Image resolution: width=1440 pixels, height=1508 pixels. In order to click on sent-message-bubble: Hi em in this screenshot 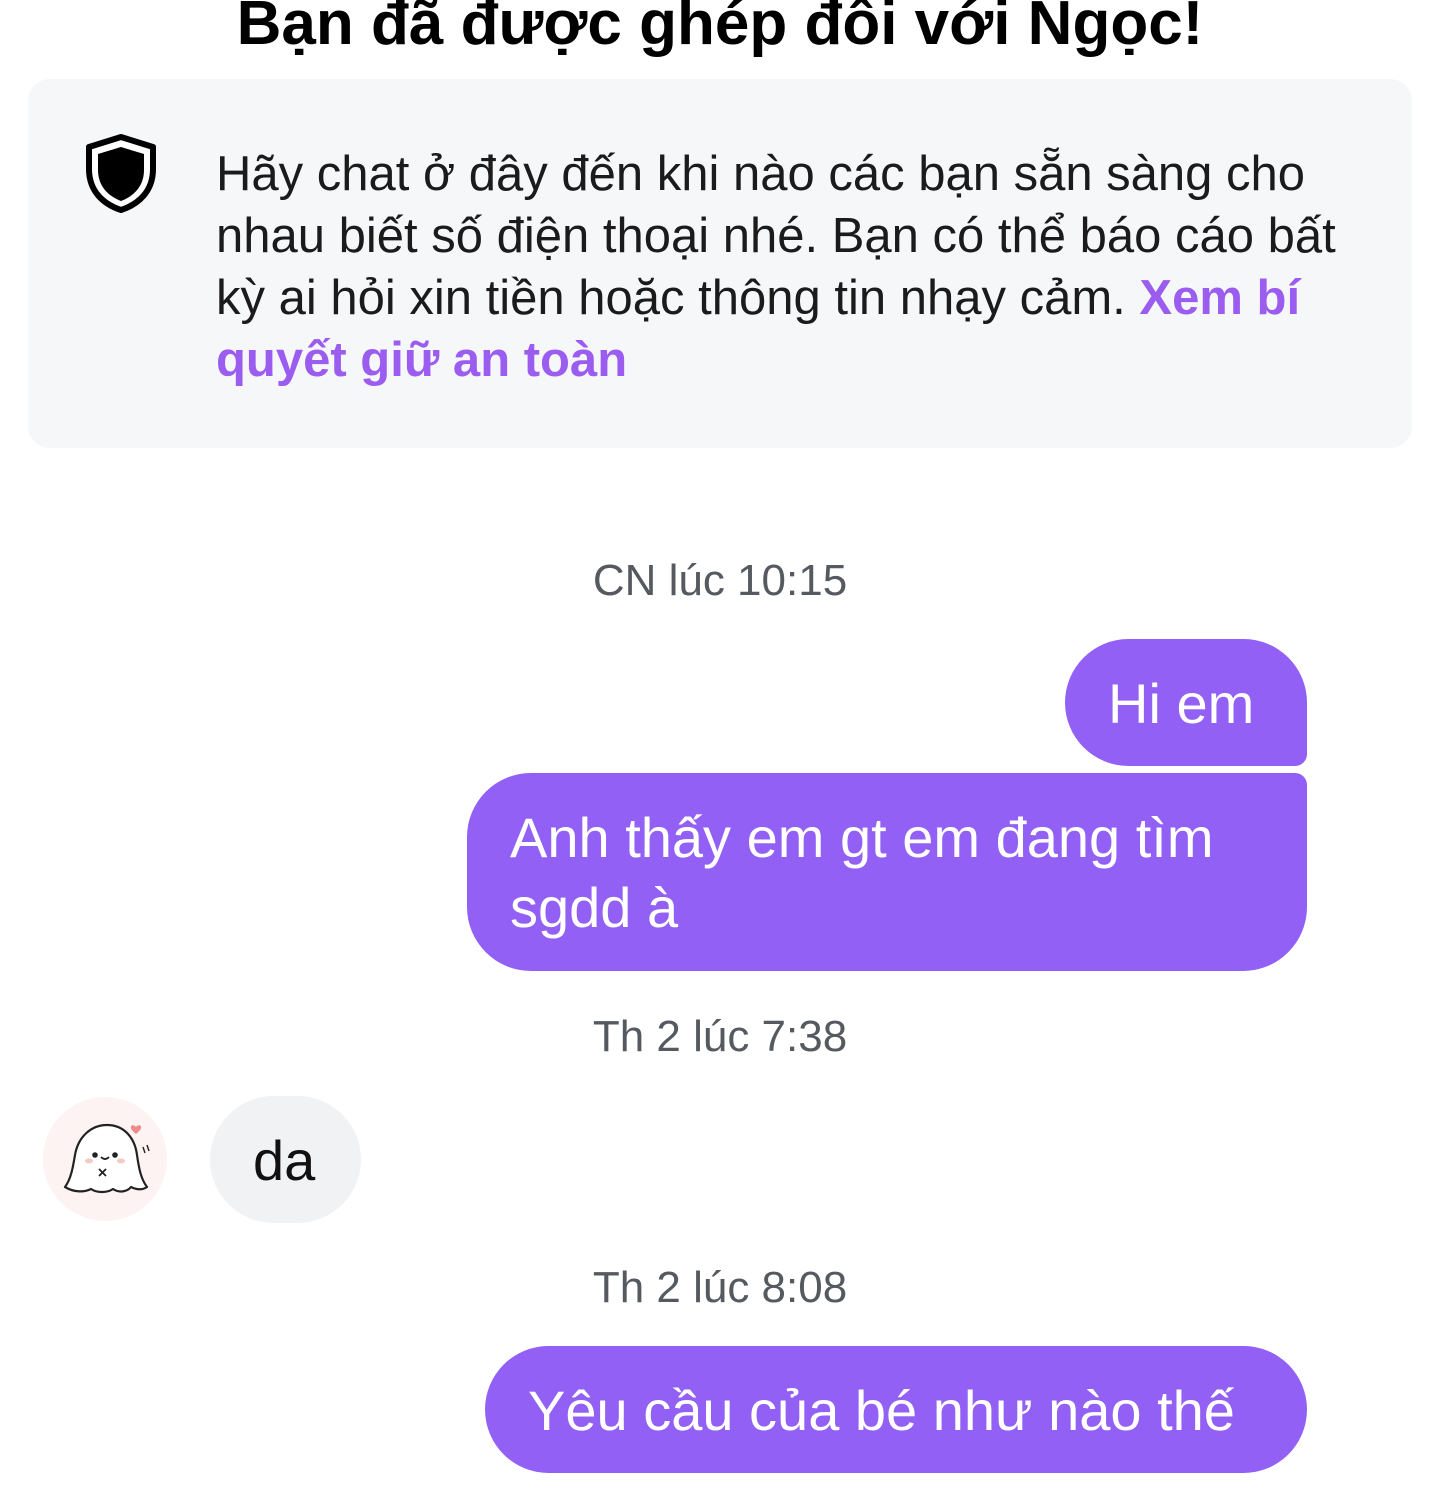, I will do `click(1186, 702)`.